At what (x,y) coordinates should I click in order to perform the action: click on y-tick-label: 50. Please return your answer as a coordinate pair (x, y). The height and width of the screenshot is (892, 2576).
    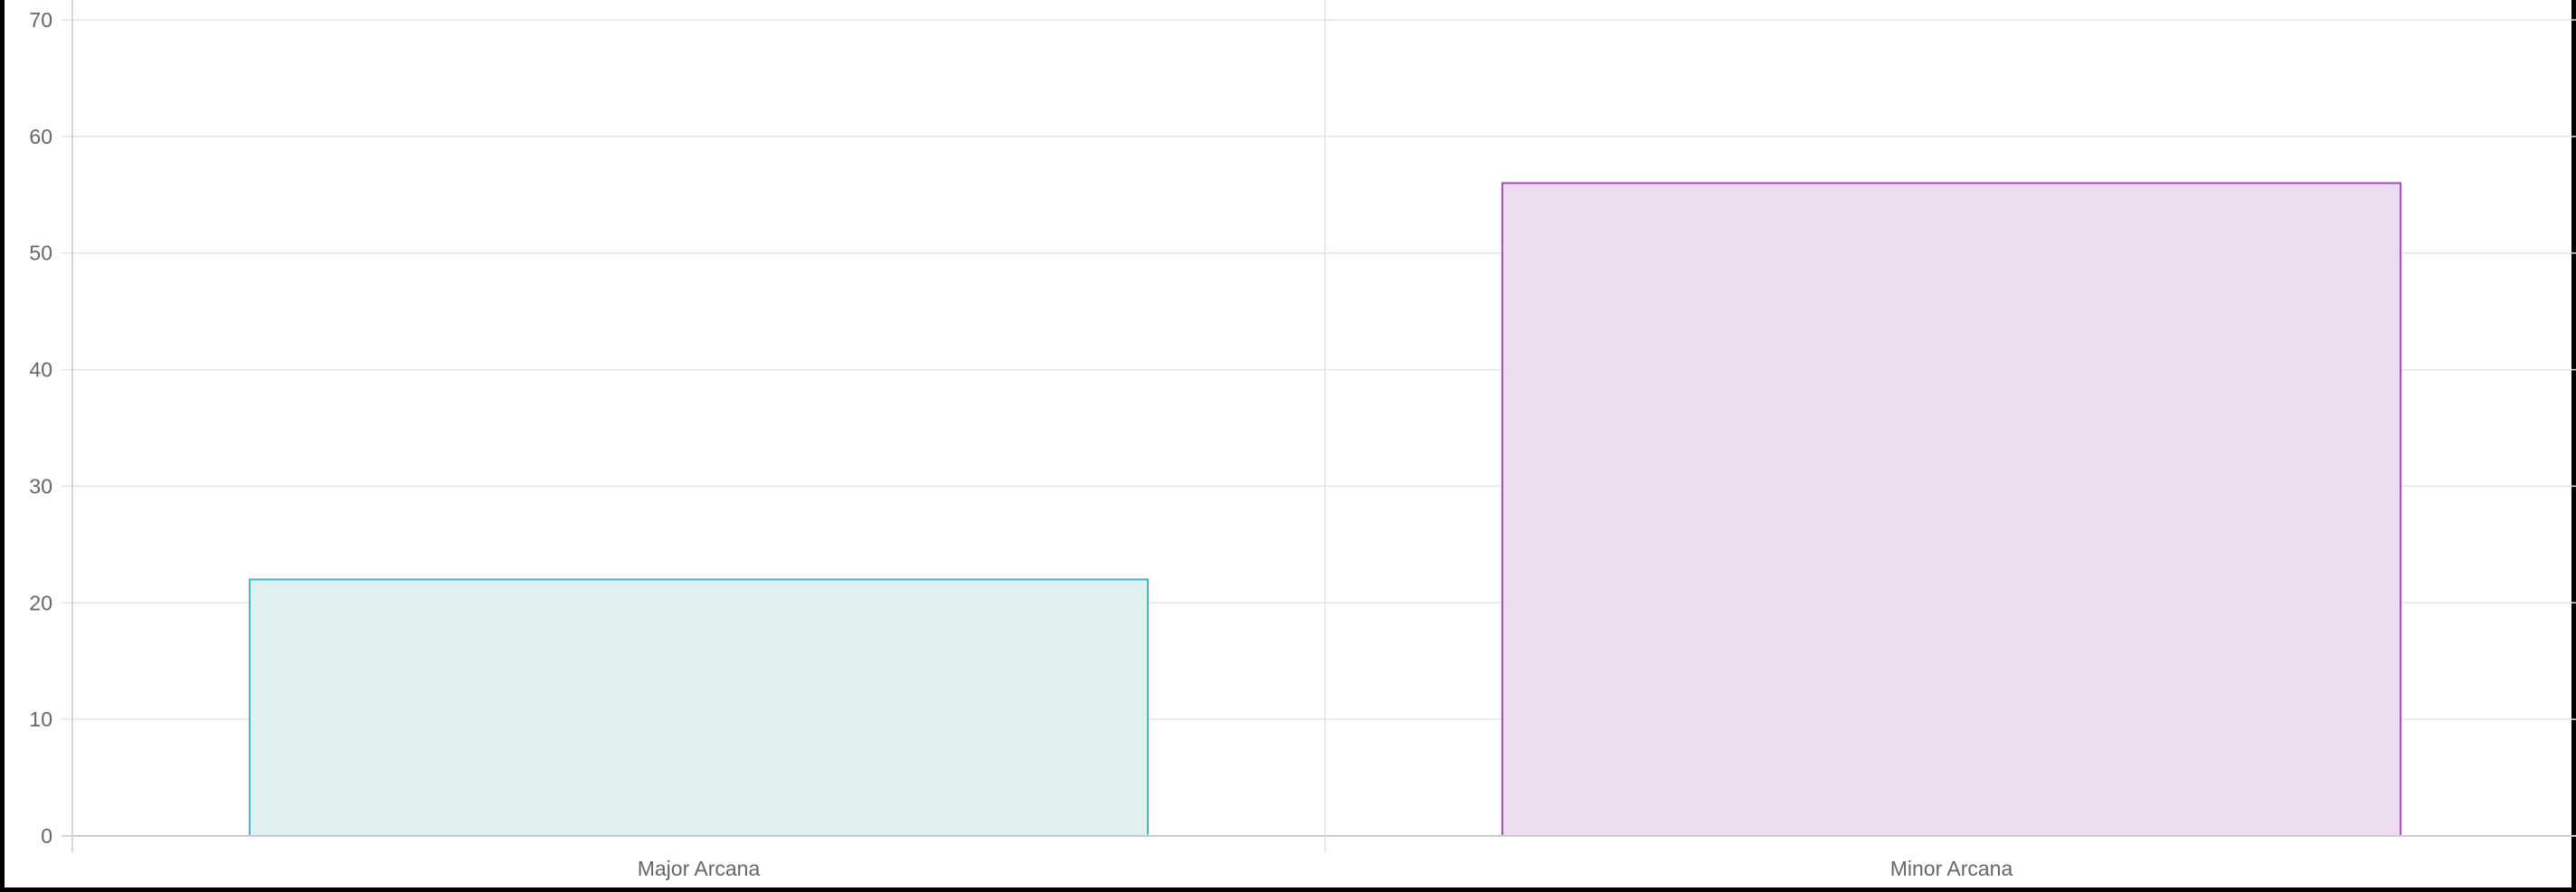
    Looking at the image, I should click on (40, 253).